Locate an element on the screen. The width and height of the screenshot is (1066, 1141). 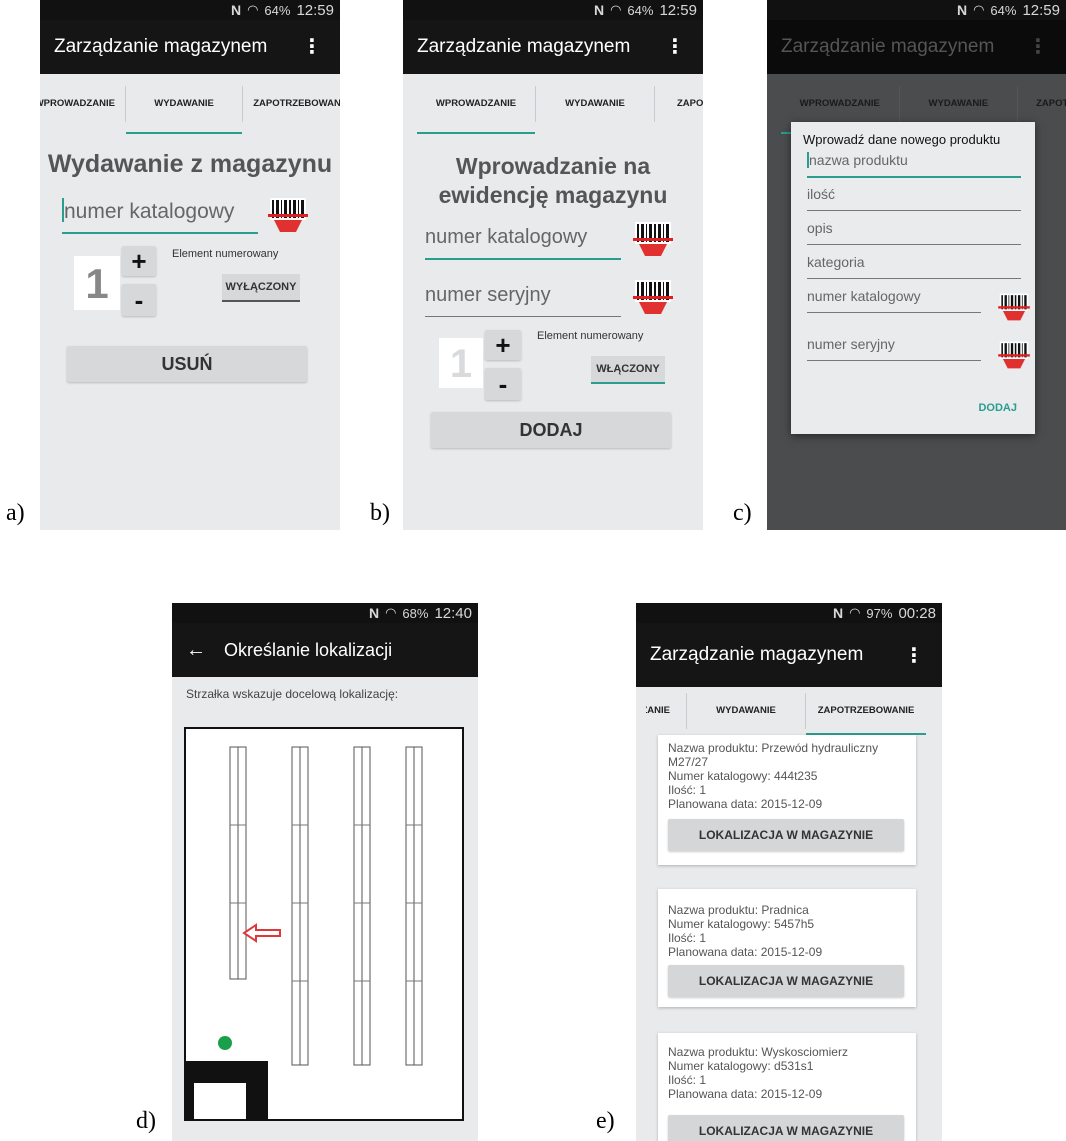
add-button: DODAJ is located at coordinates (551, 430).